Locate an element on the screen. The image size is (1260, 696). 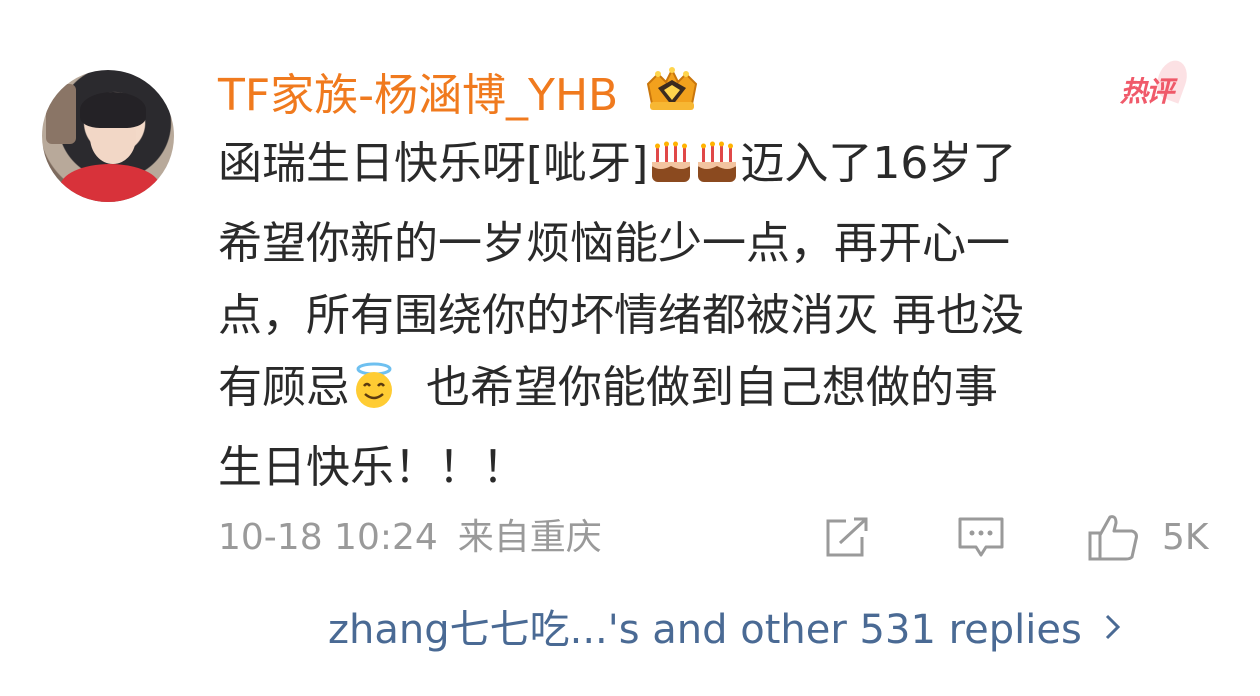
avatar-hair is located at coordinates (113, 110).